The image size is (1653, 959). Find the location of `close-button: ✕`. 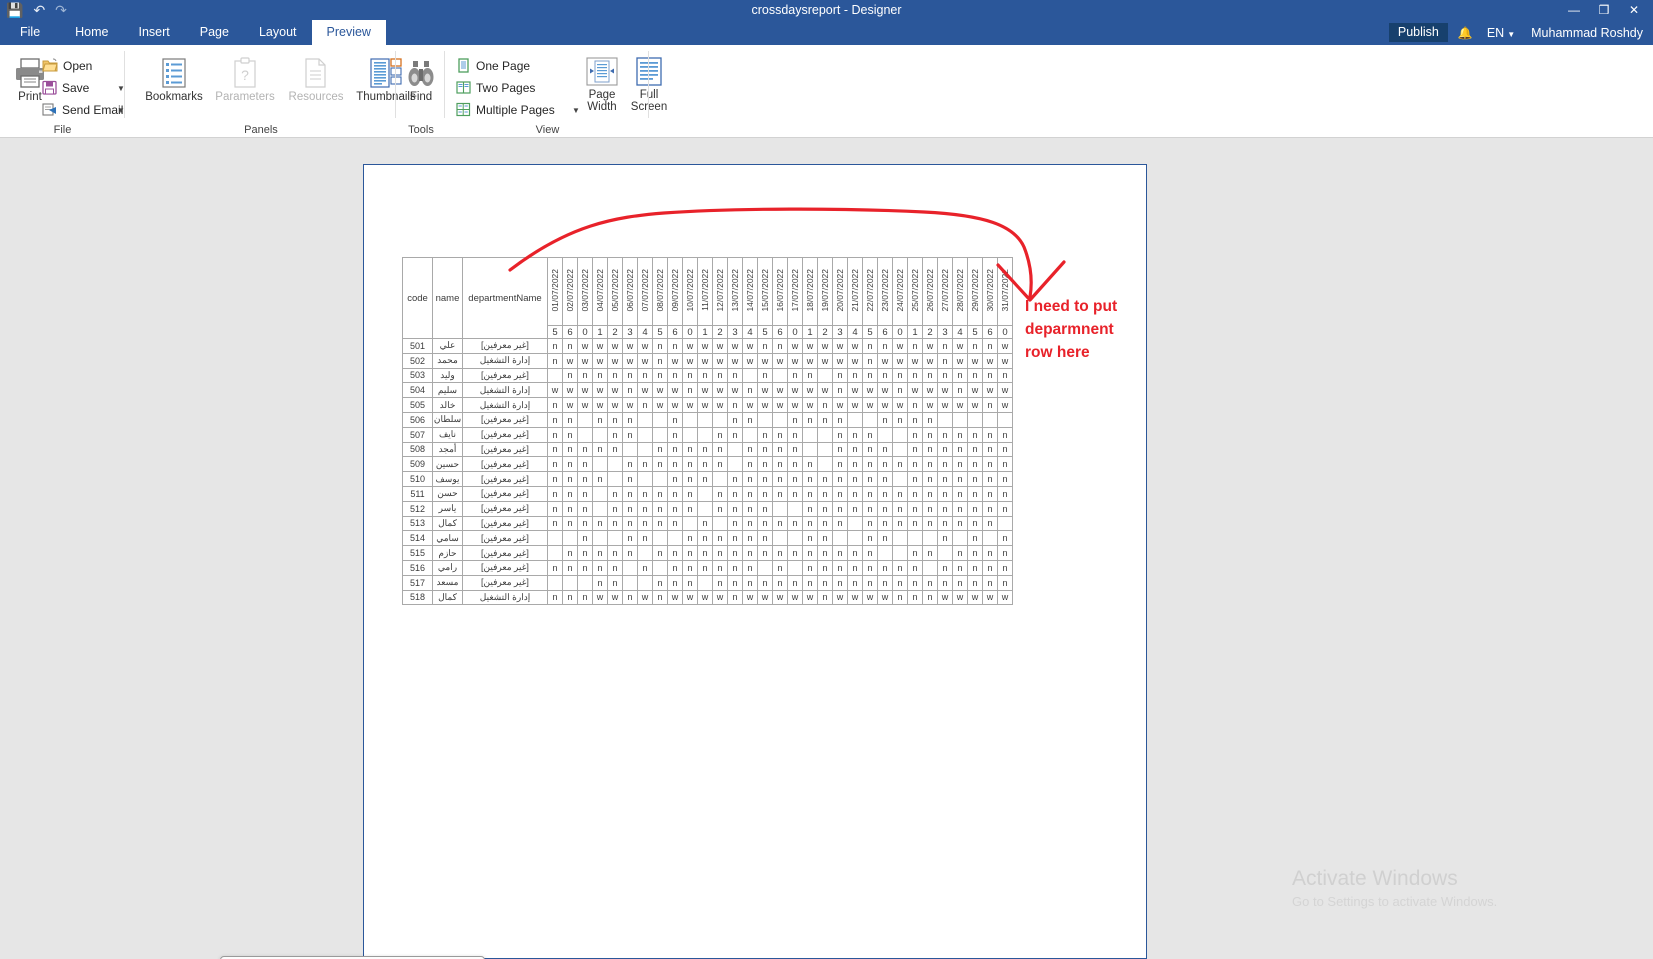

close-button: ✕ is located at coordinates (1634, 10).